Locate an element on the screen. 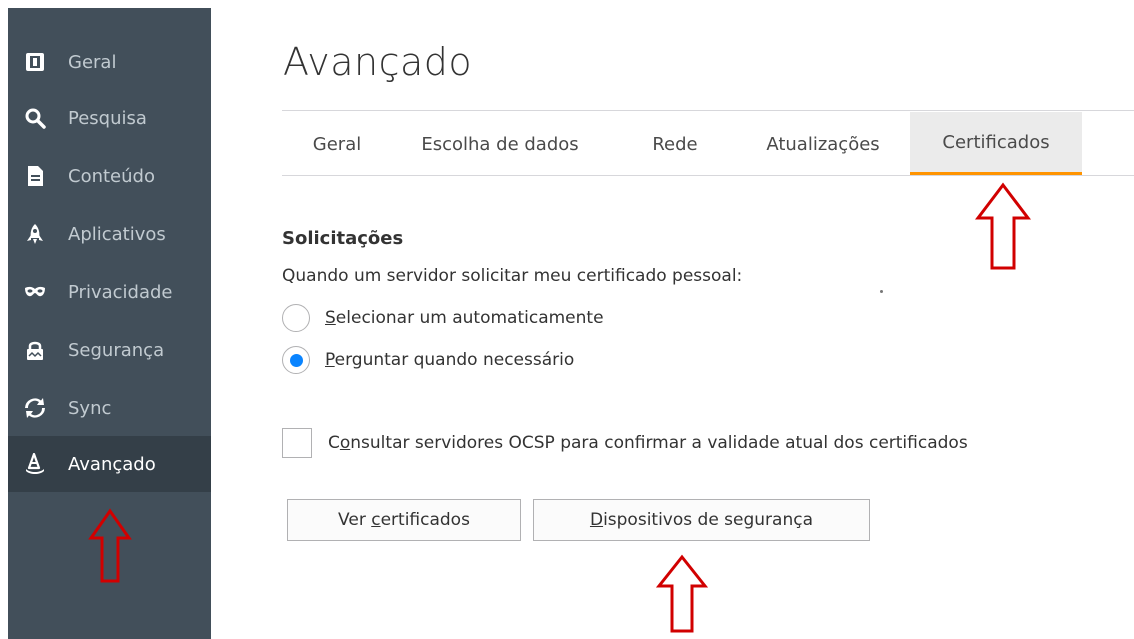  tab-label: Atualizações is located at coordinates (823, 144).